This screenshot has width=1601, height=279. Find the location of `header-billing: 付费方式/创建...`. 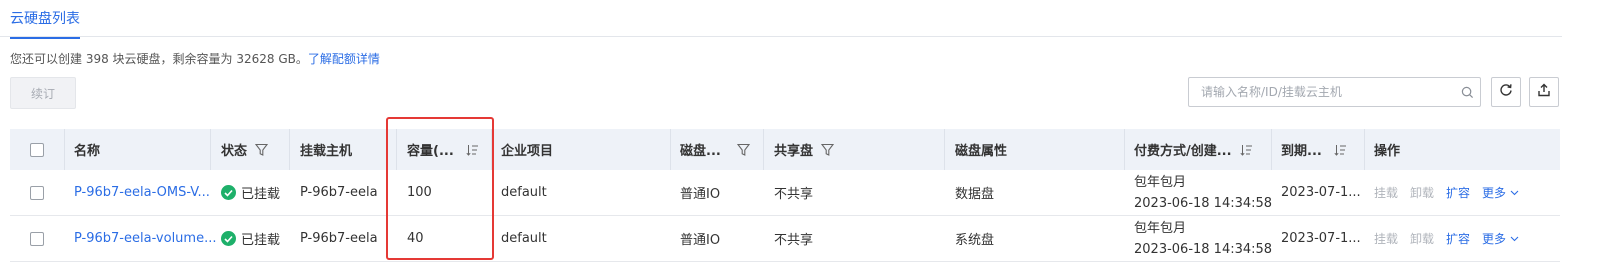

header-billing: 付费方式/创建... is located at coordinates (1193, 149).